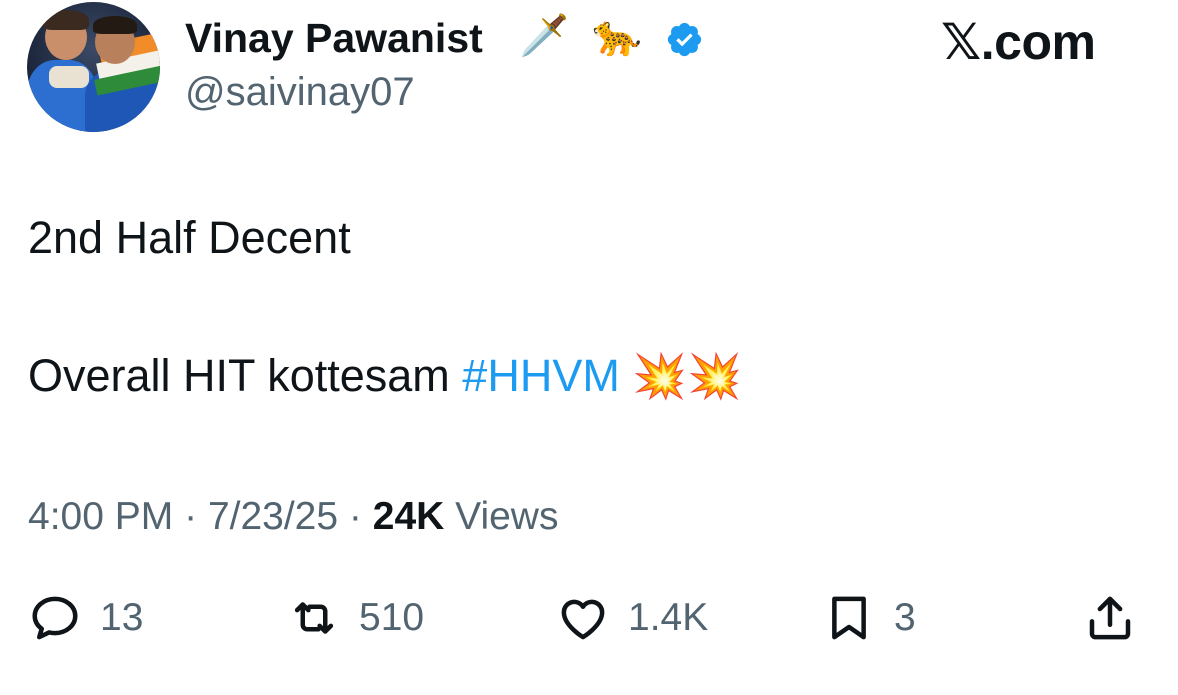 The image size is (1178, 695). What do you see at coordinates (93, 67) in the screenshot?
I see `avatar` at bounding box center [93, 67].